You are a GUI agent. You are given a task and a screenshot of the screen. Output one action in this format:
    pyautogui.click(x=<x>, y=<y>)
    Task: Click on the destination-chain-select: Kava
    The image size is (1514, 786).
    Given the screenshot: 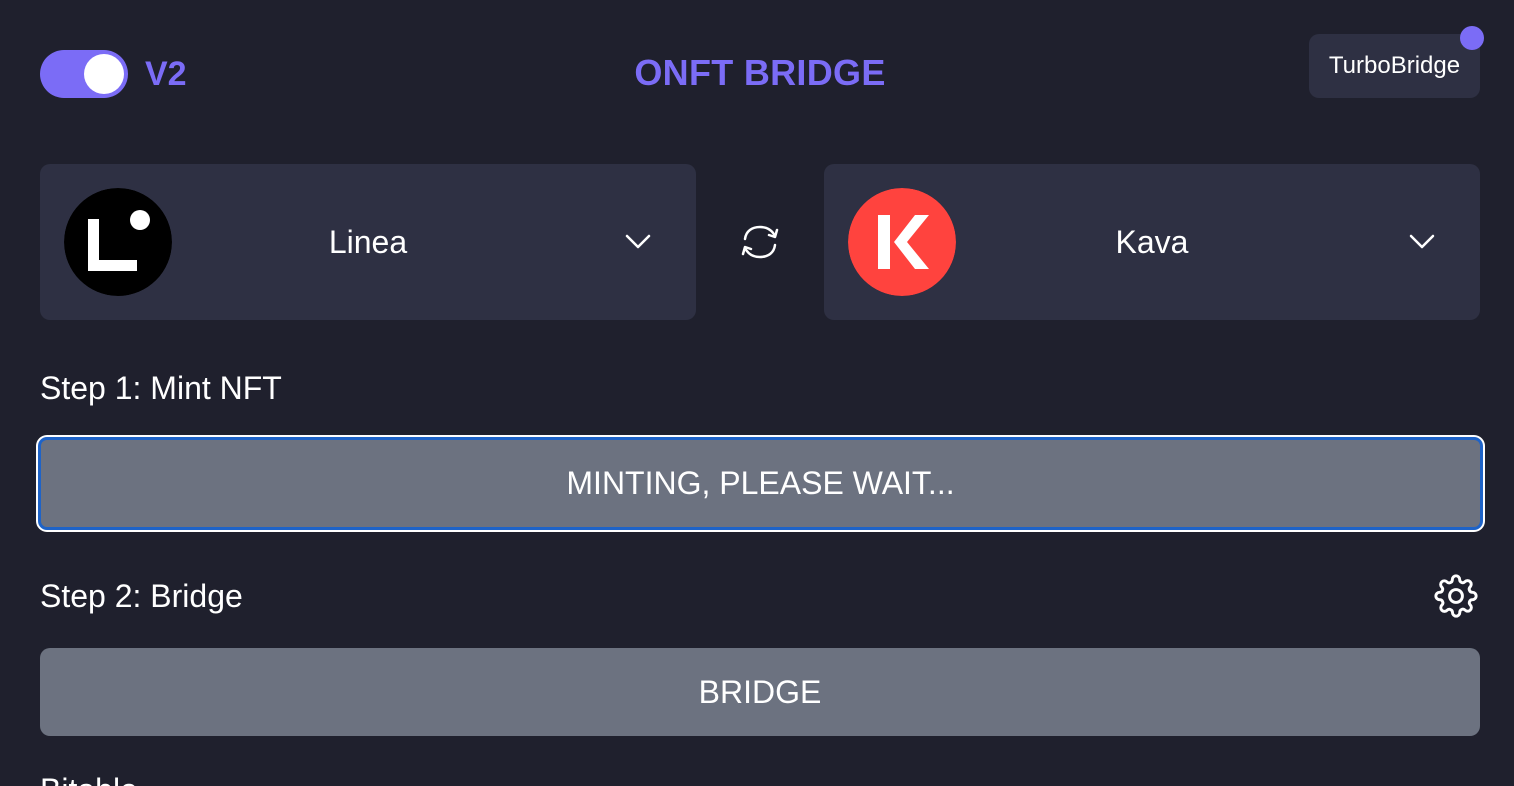 What is the action you would take?
    pyautogui.click(x=1152, y=242)
    